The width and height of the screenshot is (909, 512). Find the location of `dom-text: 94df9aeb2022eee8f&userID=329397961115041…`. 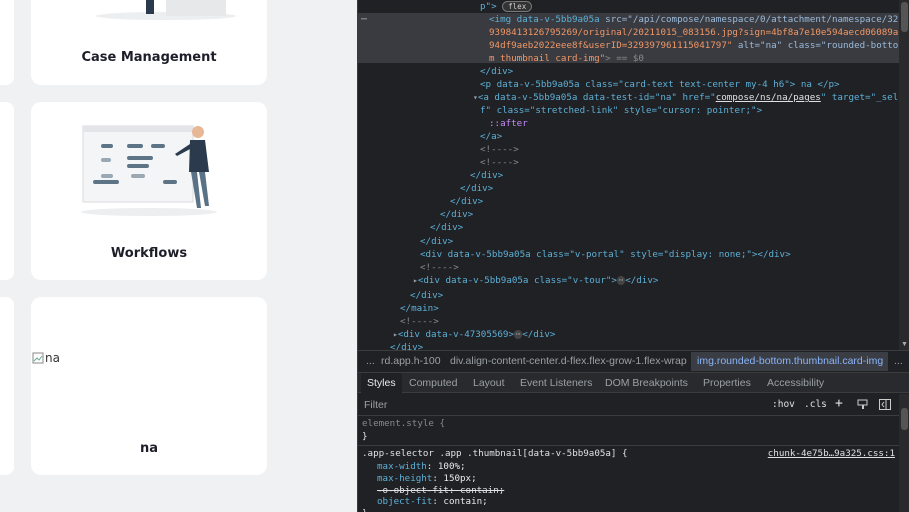

dom-text: 94df9aeb2022eee8f&userID=329397961115041… is located at coordinates (611, 45).